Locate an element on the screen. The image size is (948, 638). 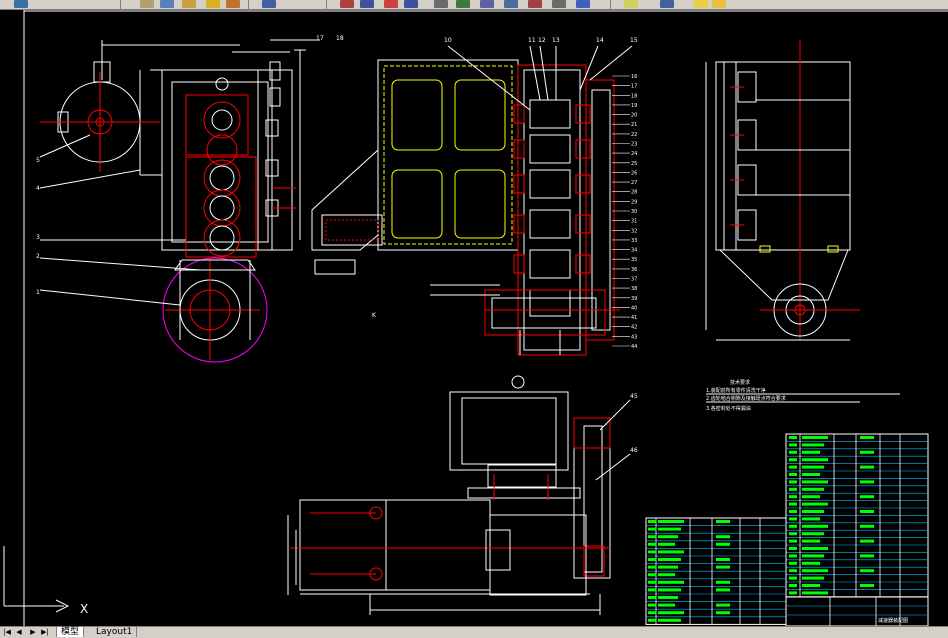
sun-icon is located at coordinates (719, 4).